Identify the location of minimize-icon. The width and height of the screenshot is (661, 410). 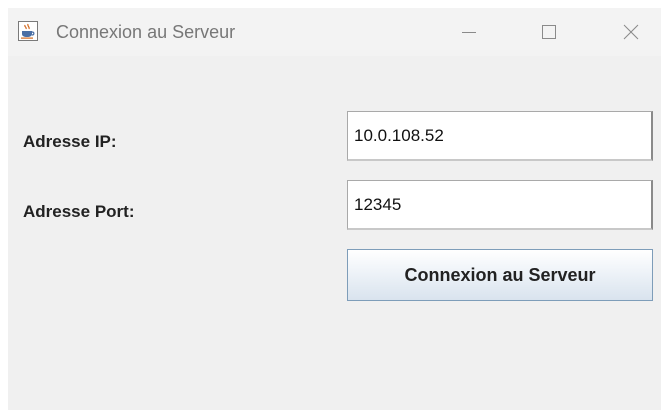
(469, 32).